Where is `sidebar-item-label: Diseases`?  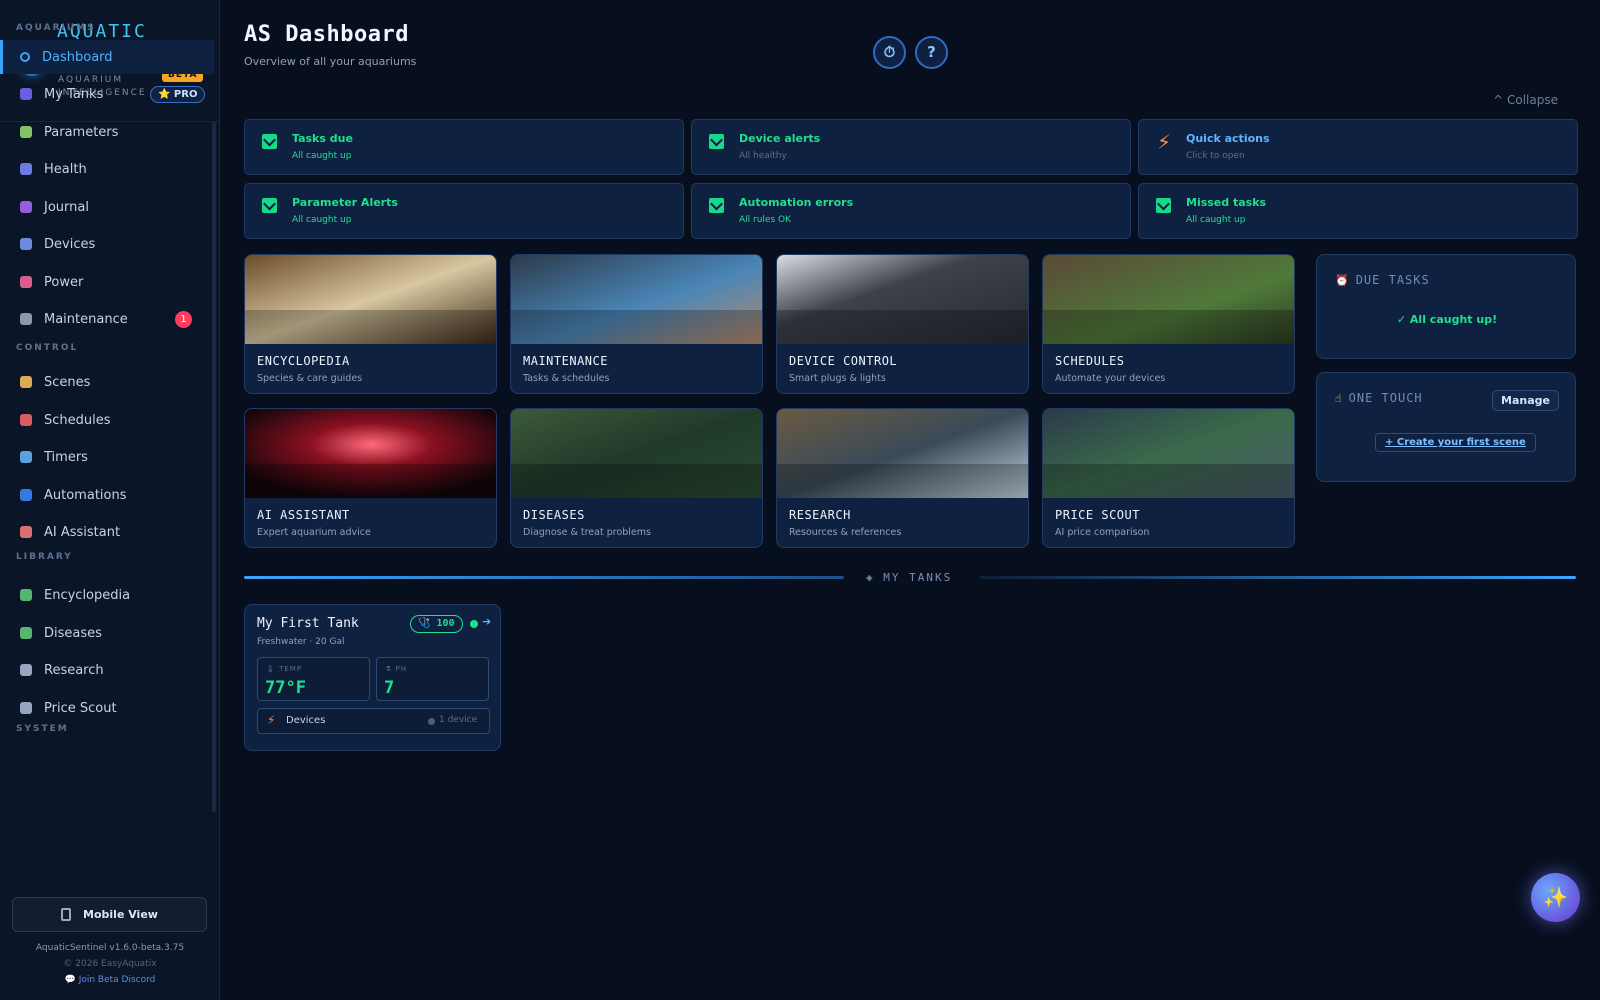 sidebar-item-label: Diseases is located at coordinates (73, 633).